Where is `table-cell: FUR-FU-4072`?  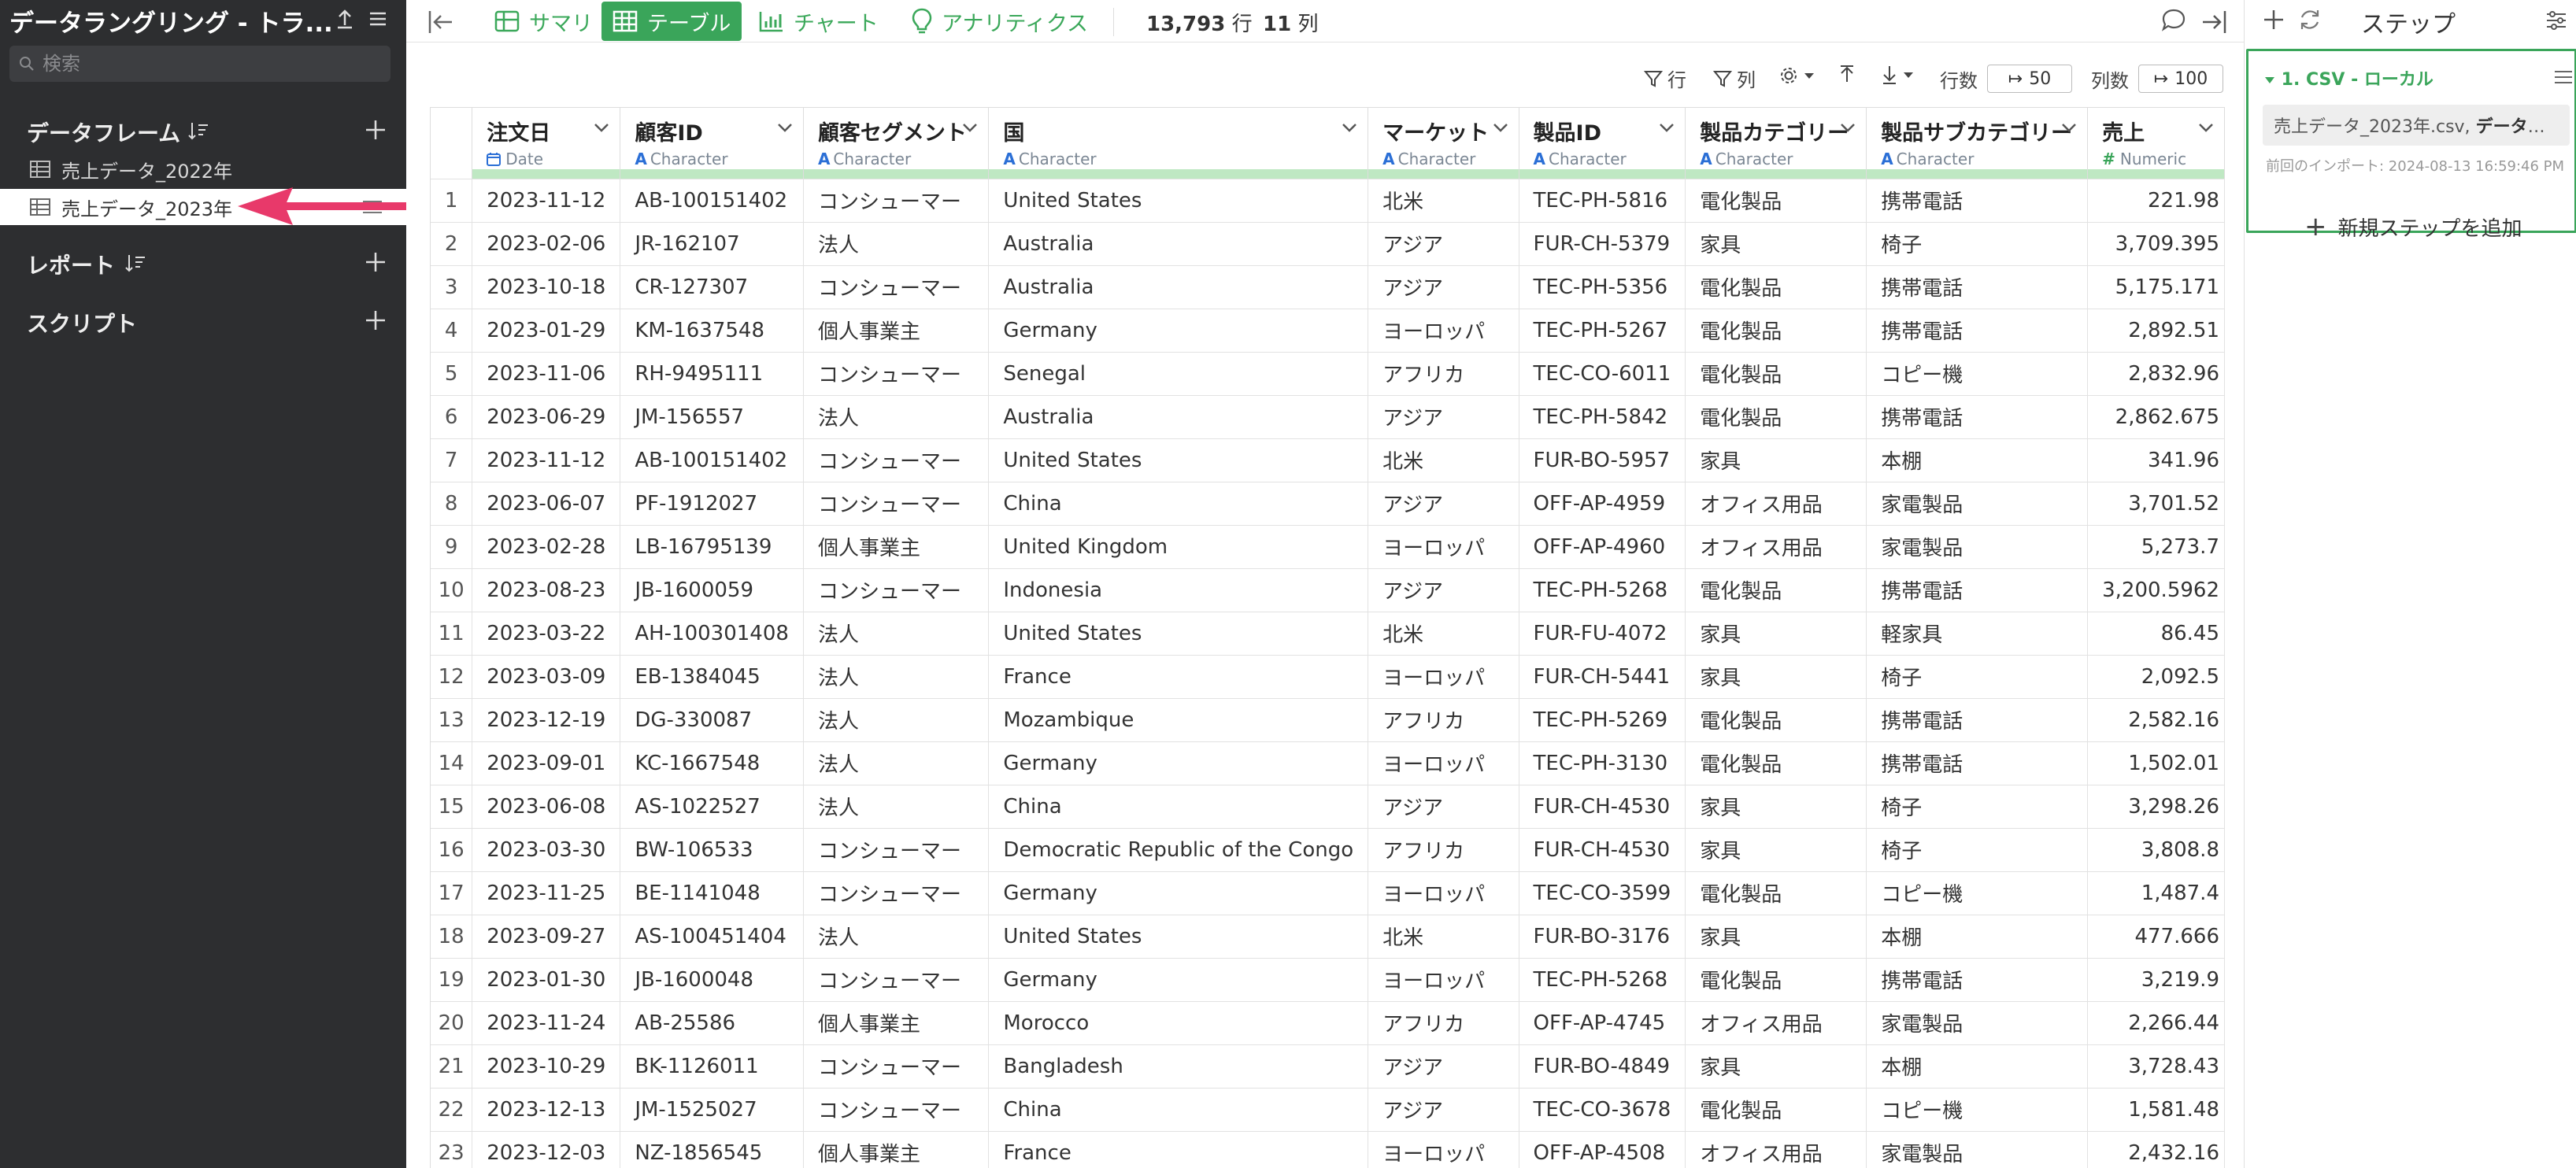
table-cell: FUR-FU-4072 is located at coordinates (1602, 634).